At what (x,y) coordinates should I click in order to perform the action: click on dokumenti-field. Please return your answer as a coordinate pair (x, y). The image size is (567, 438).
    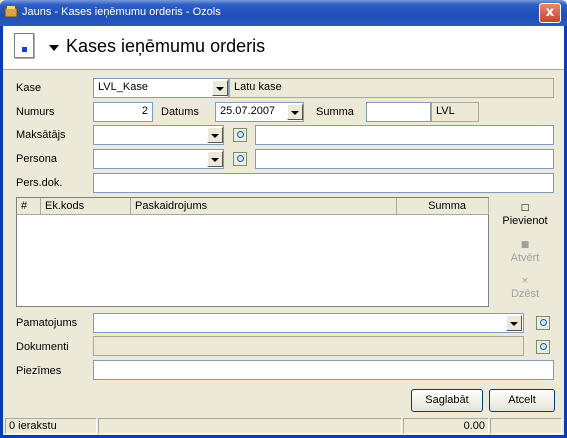
    Looking at the image, I should click on (308, 346).